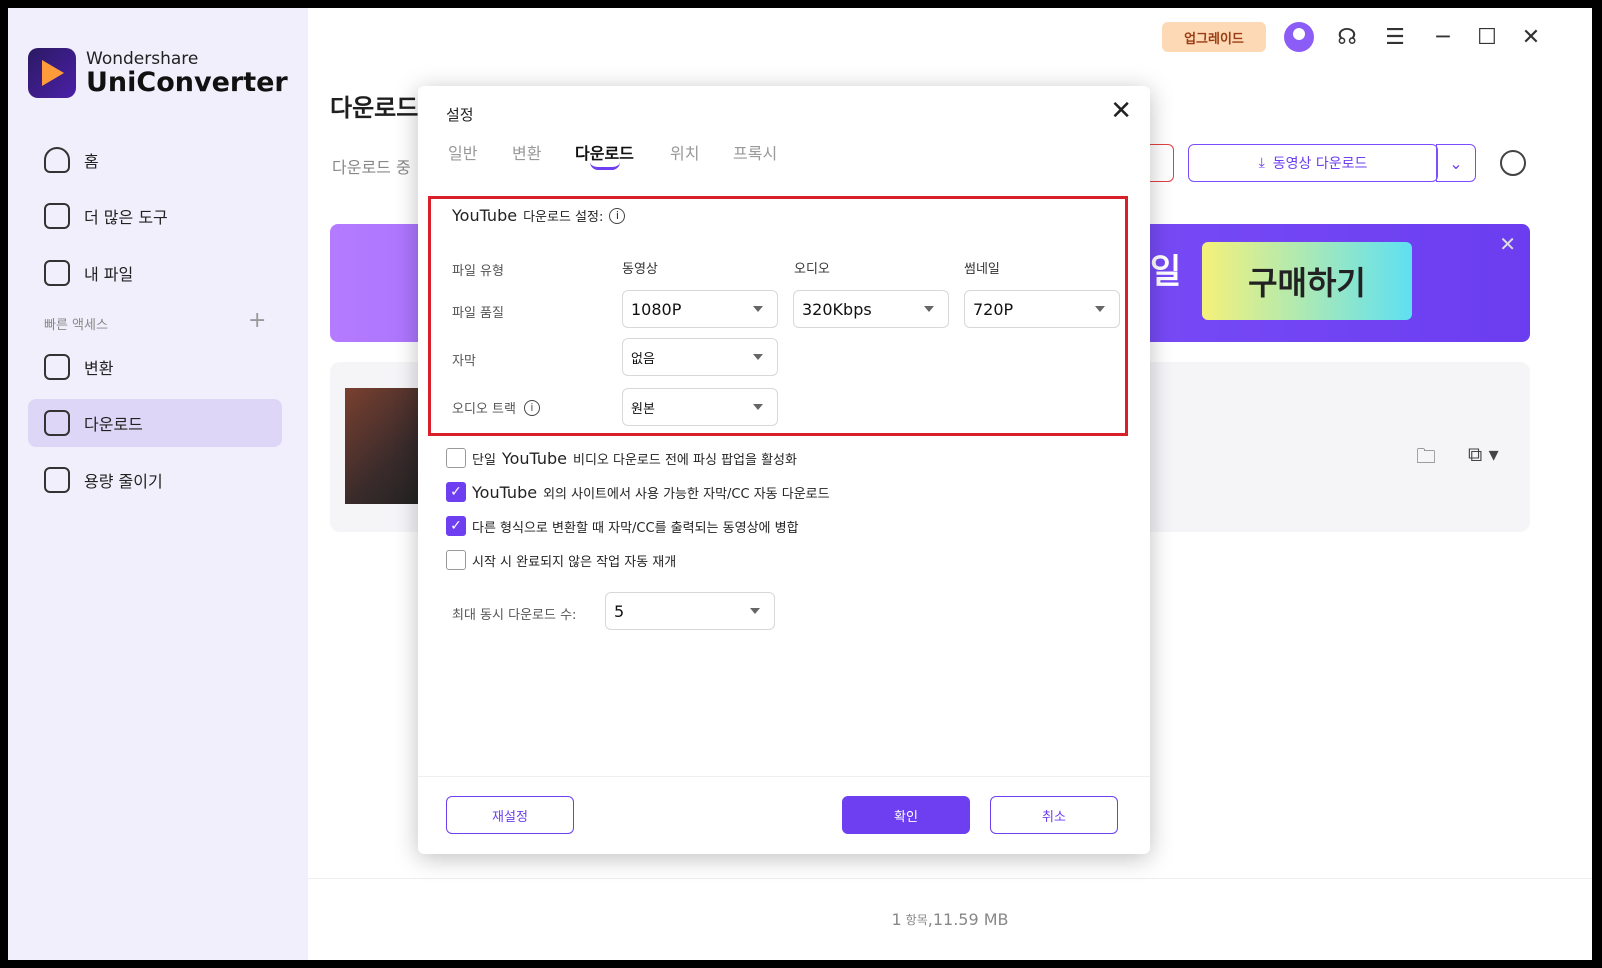 Image resolution: width=1602 pixels, height=968 pixels. What do you see at coordinates (91, 161) in the screenshot?
I see `sidebar-item-label: 홈` at bounding box center [91, 161].